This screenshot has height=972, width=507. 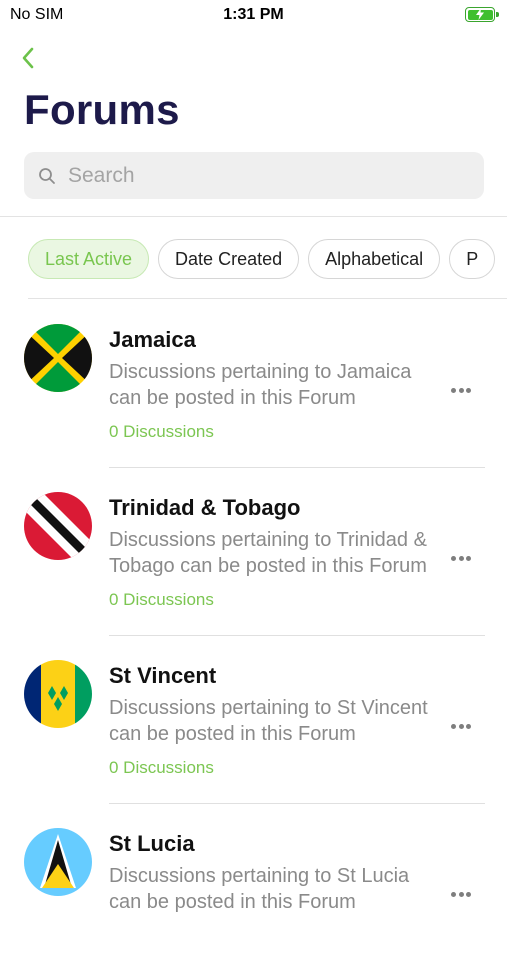 What do you see at coordinates (58, 862) in the screenshot?
I see `st-lucia-flag-icon` at bounding box center [58, 862].